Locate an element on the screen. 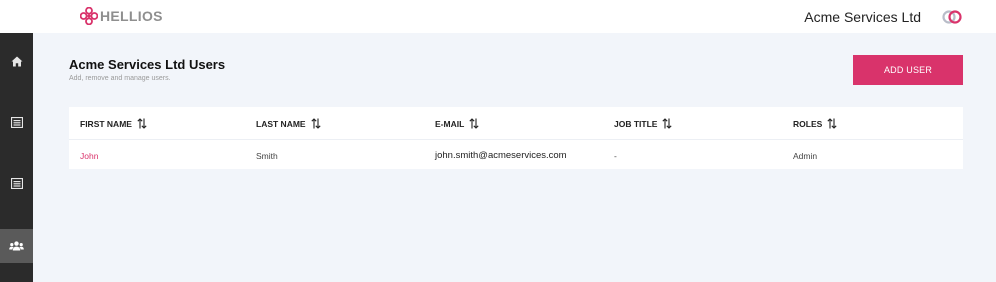 The image size is (996, 282). top-bar: HELLIOS Acme Services Ltd is located at coordinates (514, 16).